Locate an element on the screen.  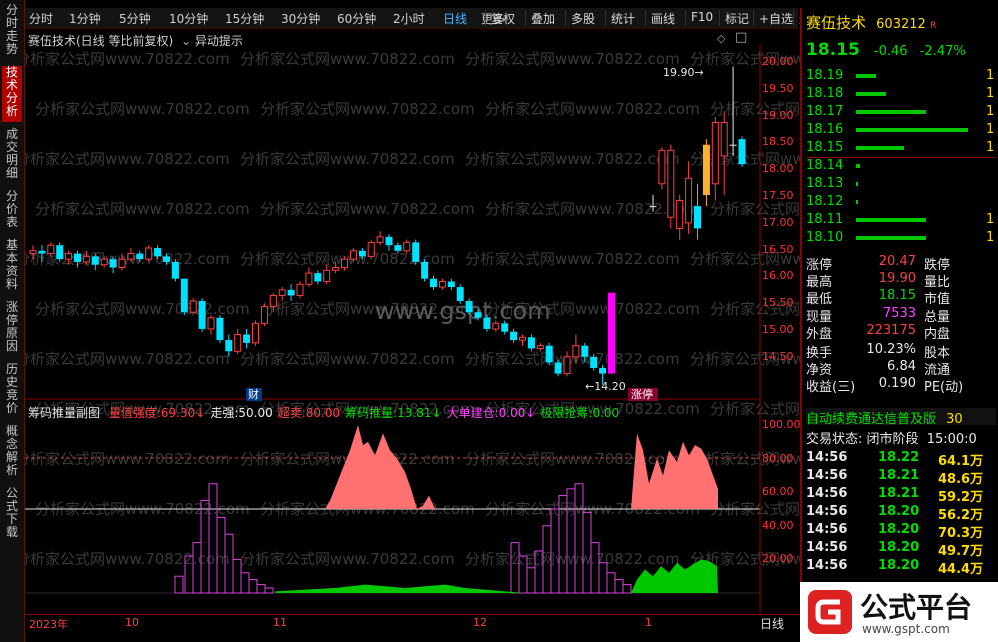
tick-row: 14:56 18.21 48.6万 is located at coordinates (901, 477).